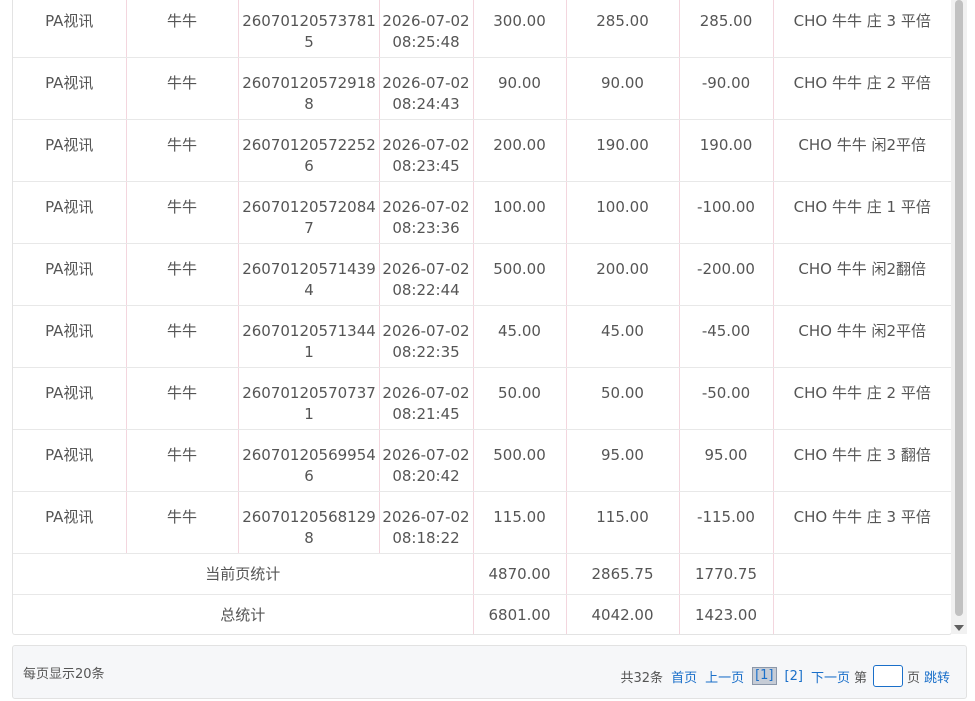 The image size is (975, 701). What do you see at coordinates (726, 274) in the screenshot?
I see `win-loss-cell: -200.00` at bounding box center [726, 274].